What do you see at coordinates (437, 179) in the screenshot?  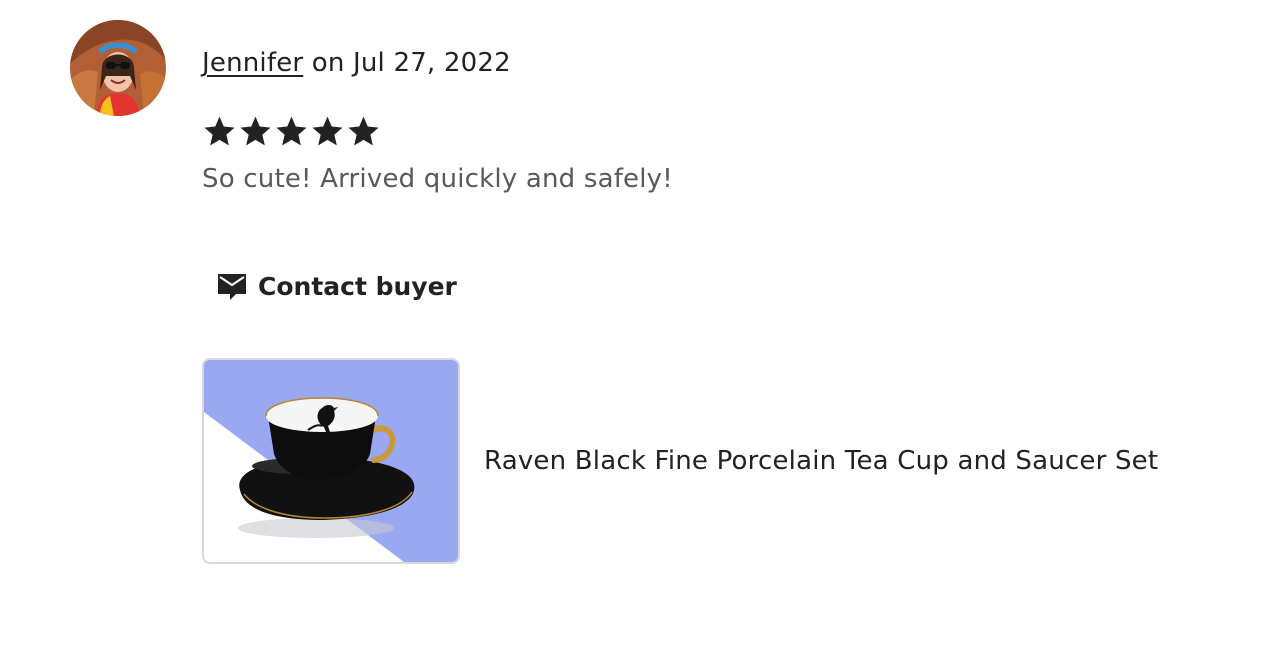 I see `review-text: So cute! Arrived quickly and safely!` at bounding box center [437, 179].